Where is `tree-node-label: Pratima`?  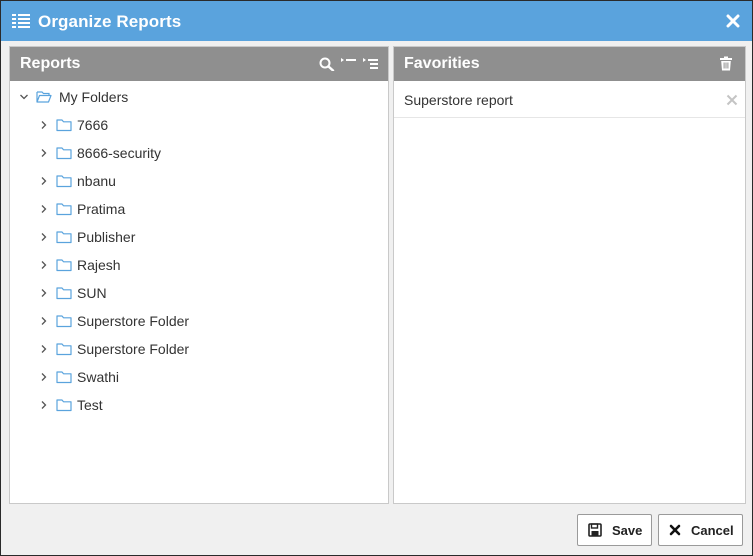 tree-node-label: Pratima is located at coordinates (101, 209).